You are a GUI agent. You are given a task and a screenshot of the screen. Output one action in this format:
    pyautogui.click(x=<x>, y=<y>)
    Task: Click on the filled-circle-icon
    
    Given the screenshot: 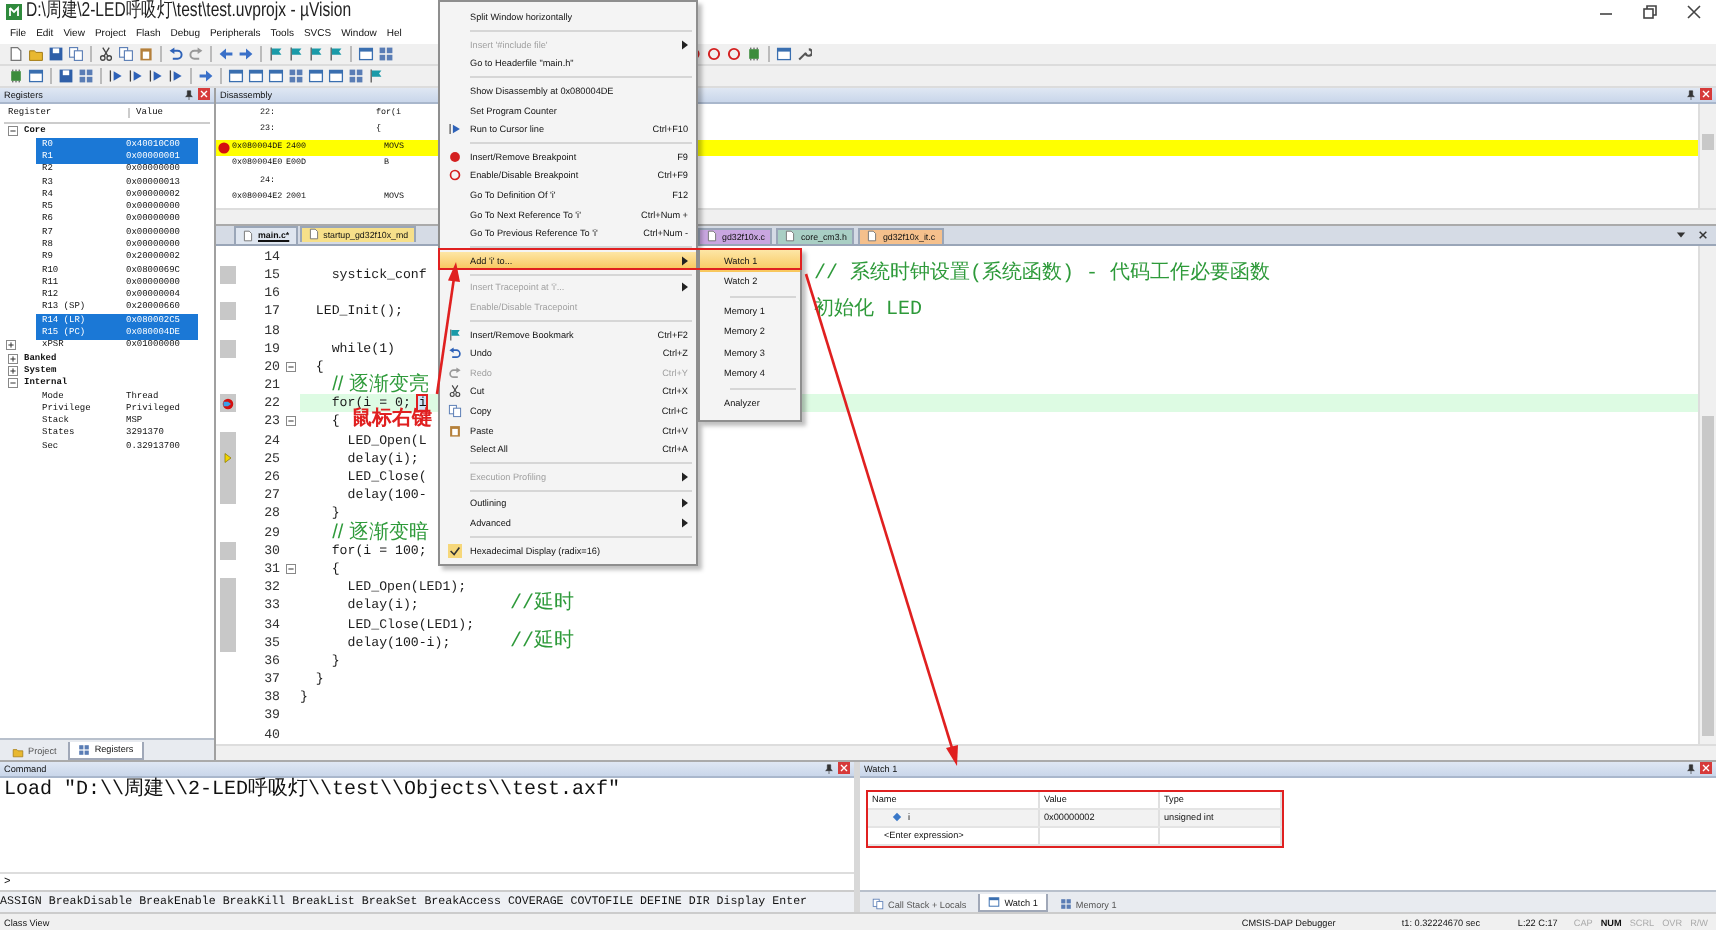 What is the action you would take?
    pyautogui.click(x=455, y=156)
    